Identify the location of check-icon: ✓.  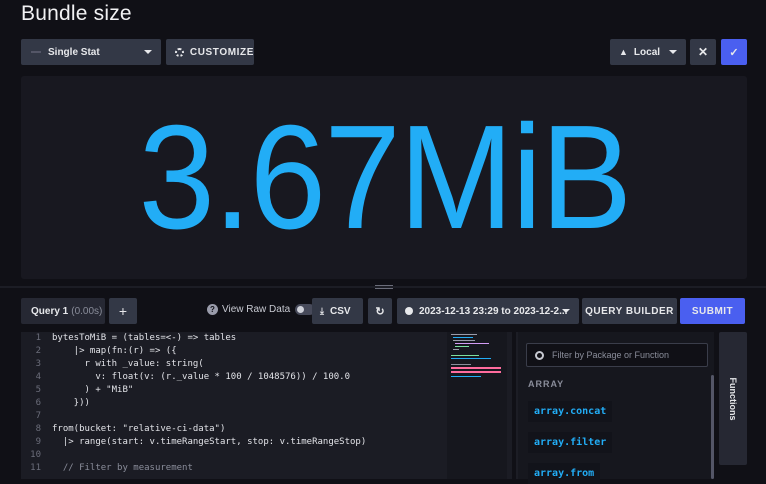
(734, 52).